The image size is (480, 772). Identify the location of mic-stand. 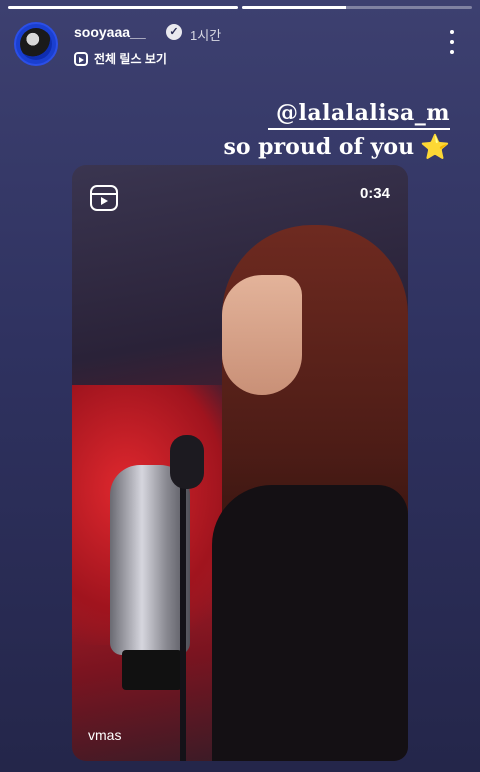
(183, 608).